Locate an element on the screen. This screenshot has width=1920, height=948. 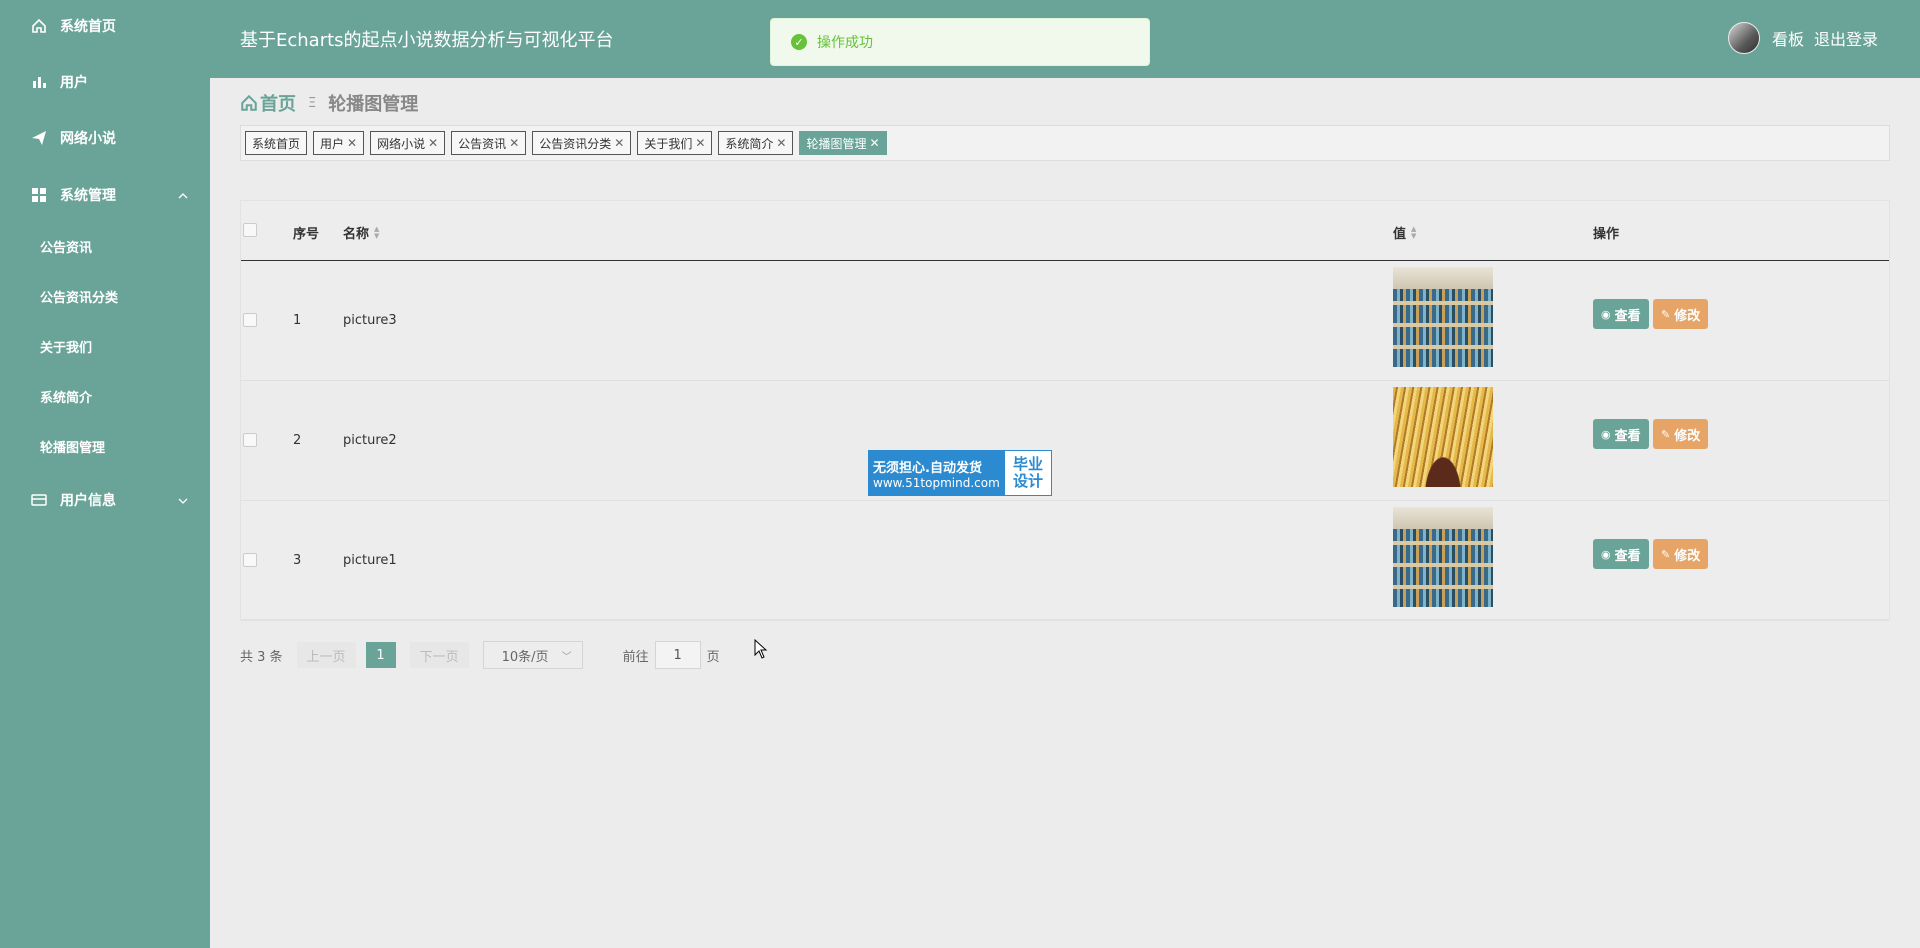
table-row: 3 picture1 ◉ 查看 ✎ 修改 is located at coordinates (1065, 561).